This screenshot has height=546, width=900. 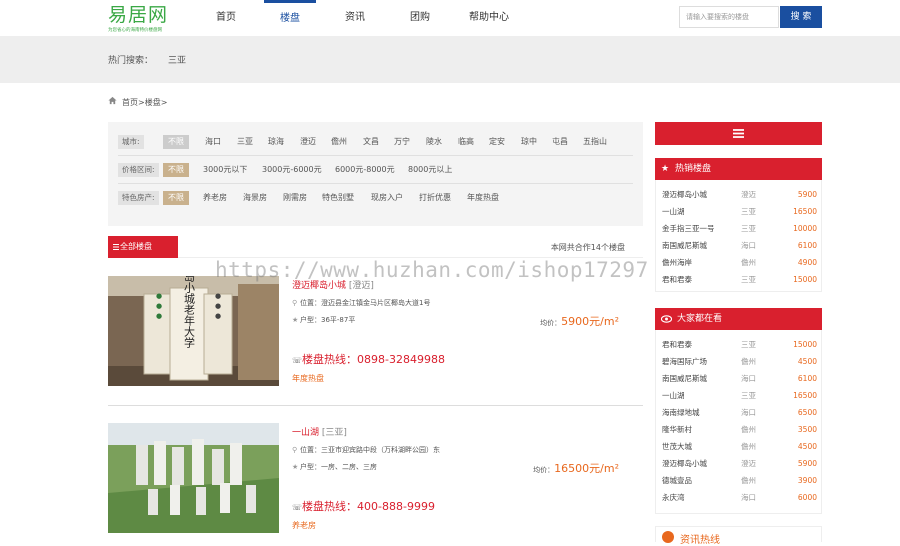 What do you see at coordinates (361, 303) in the screenshot?
I see `listing-address: ⚲ 位置：澄迈县金江镇金马片区椰岛大道1号` at bounding box center [361, 303].